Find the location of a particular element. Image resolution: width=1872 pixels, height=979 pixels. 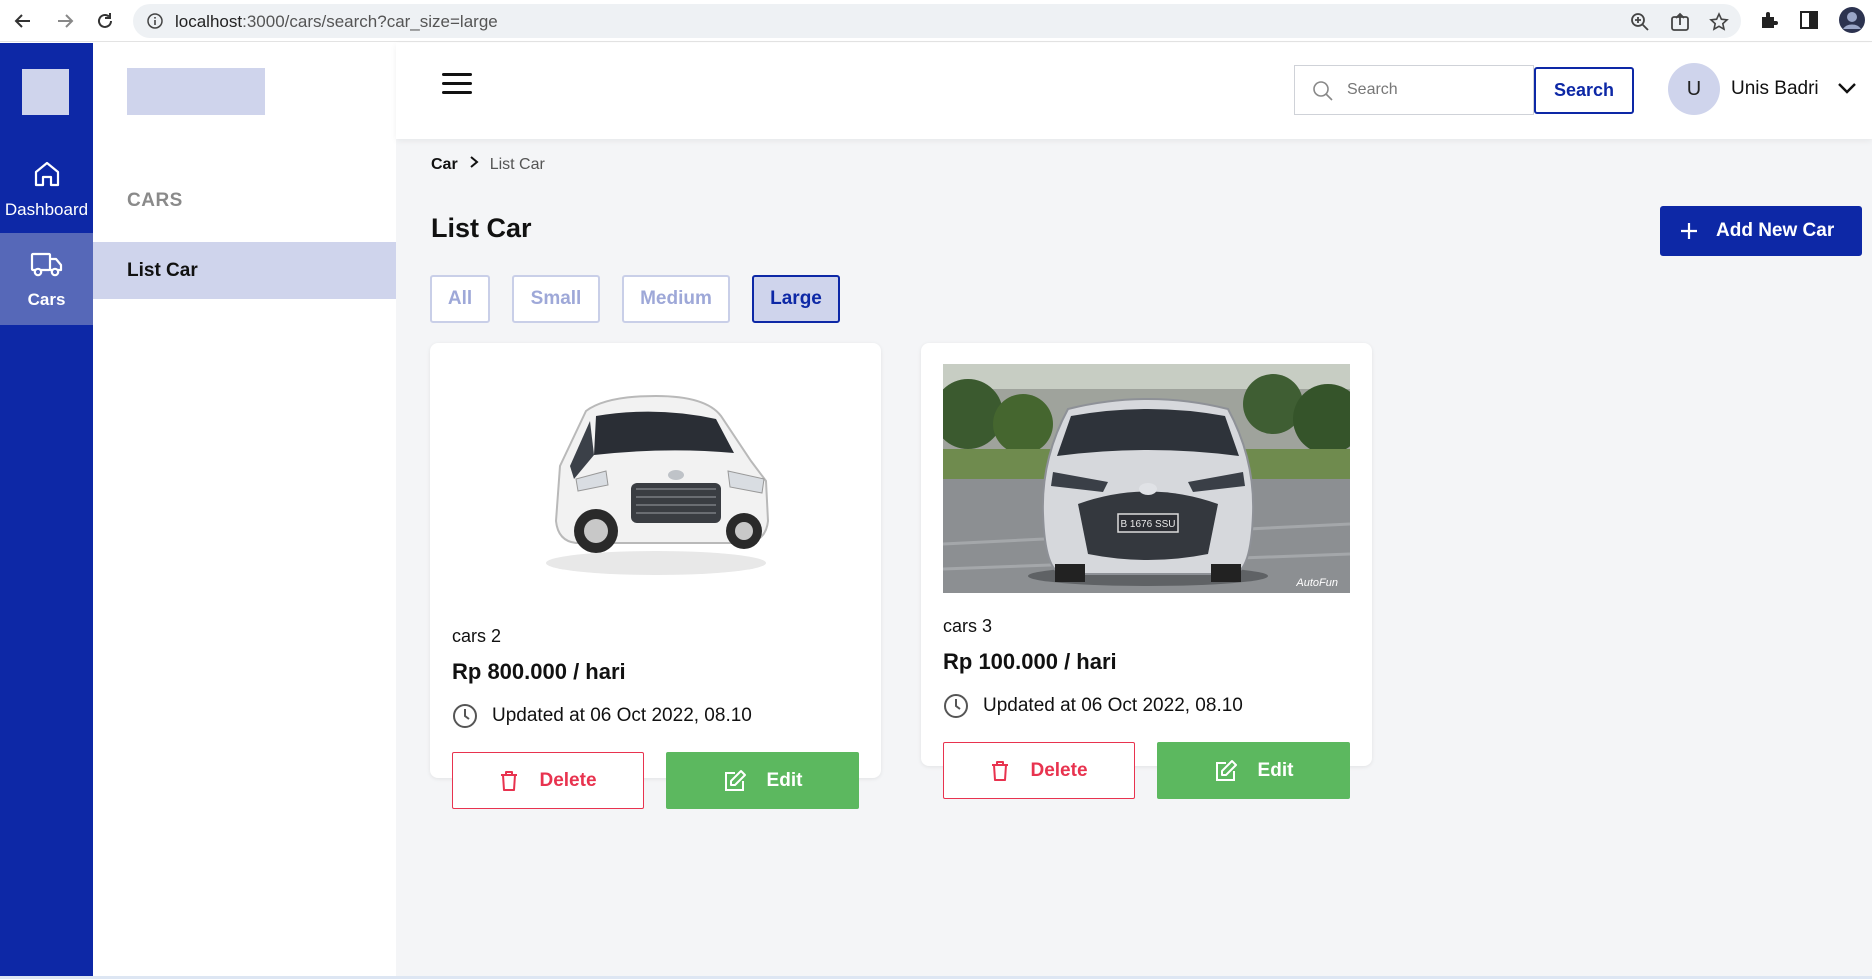

zoom-icon is located at coordinates (1640, 22).